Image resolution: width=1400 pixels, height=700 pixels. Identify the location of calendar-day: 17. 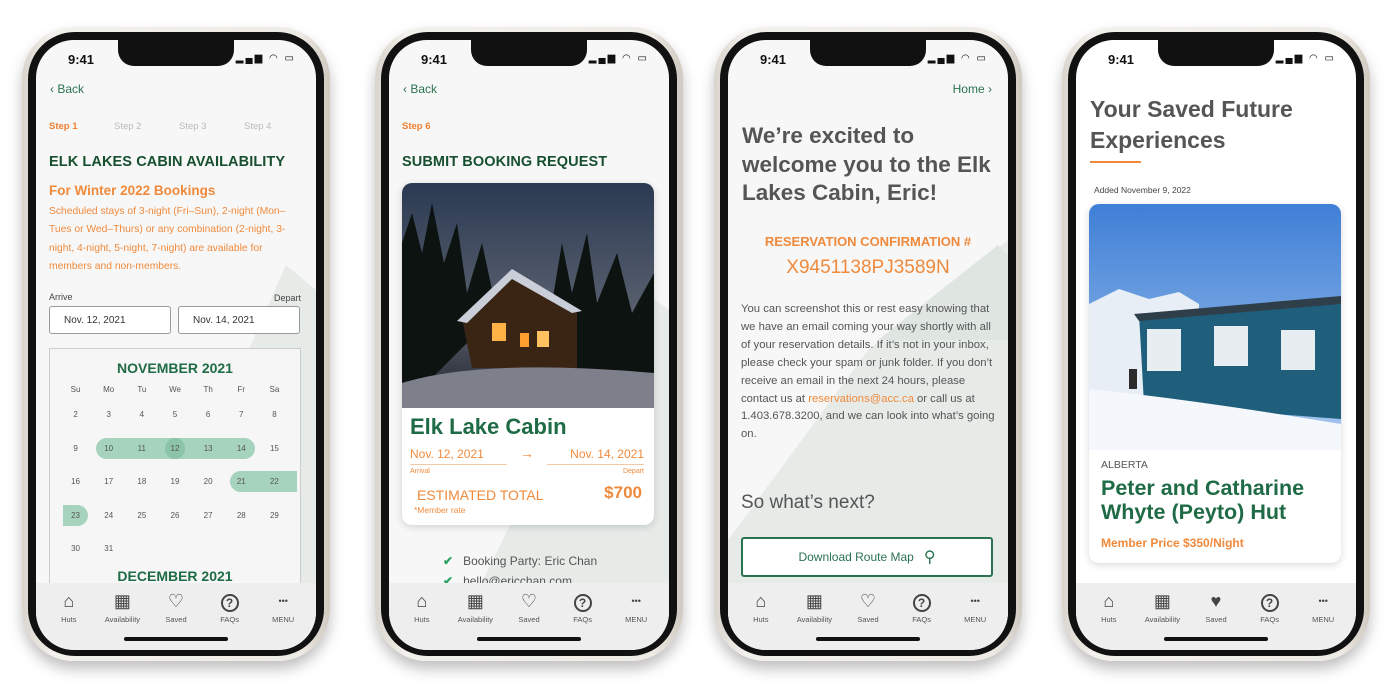
(108, 481).